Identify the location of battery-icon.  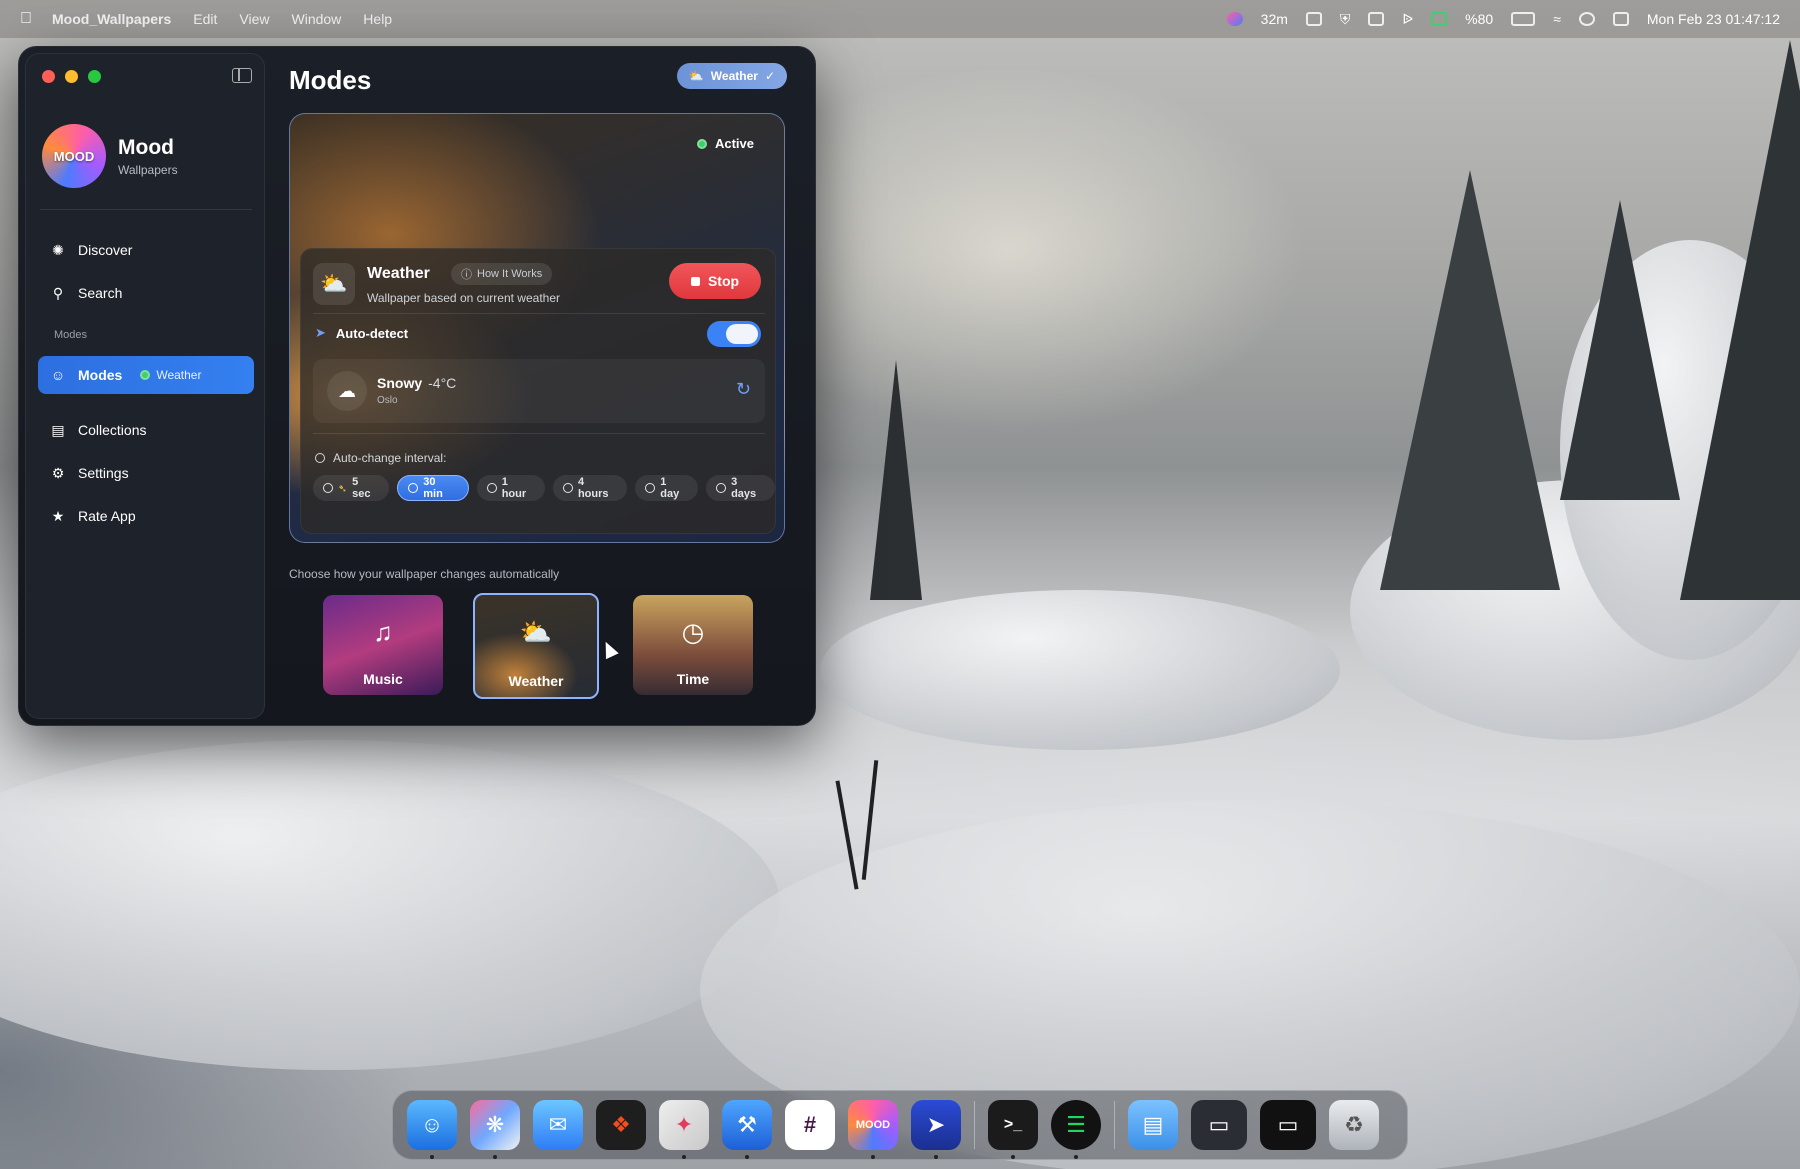
(1523, 19).